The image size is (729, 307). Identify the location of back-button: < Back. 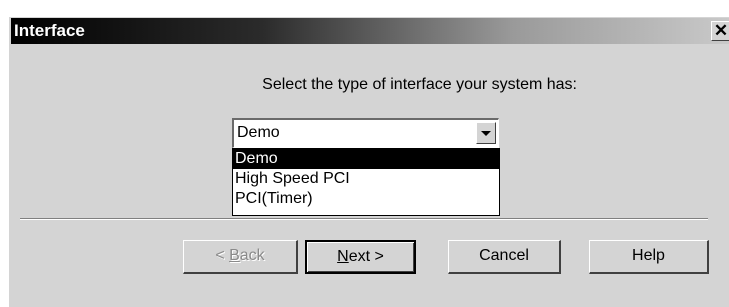
(240, 257).